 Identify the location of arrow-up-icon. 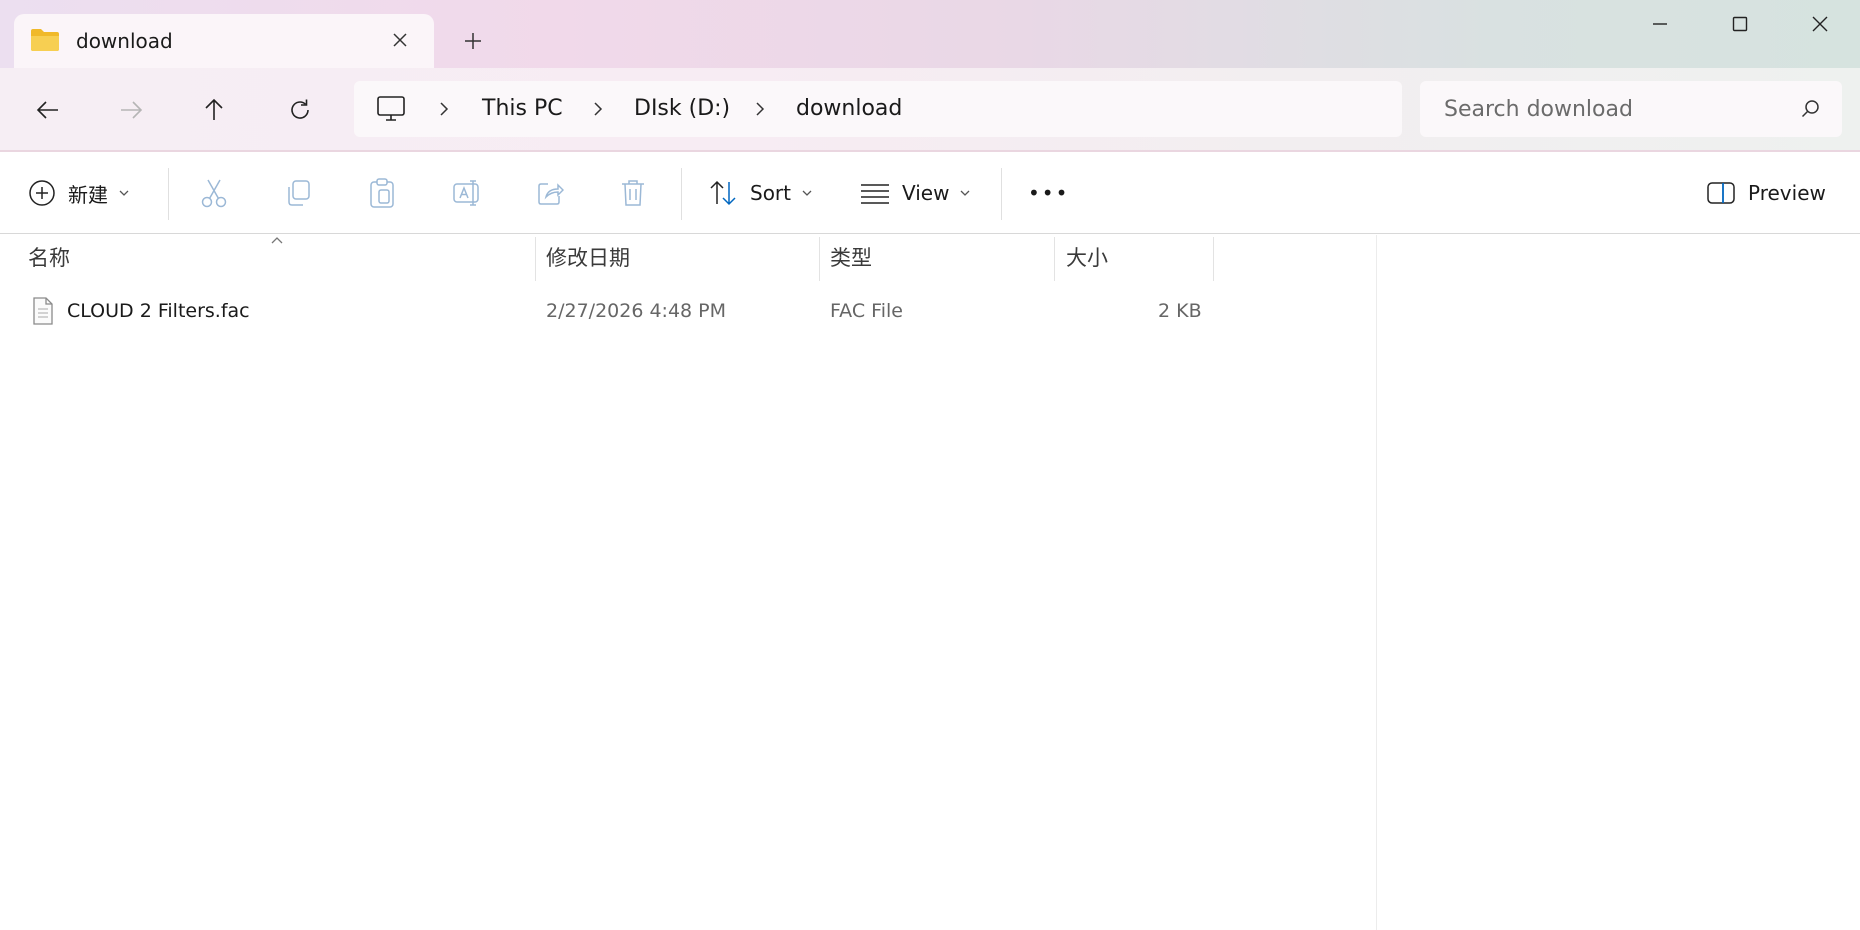
(214, 109).